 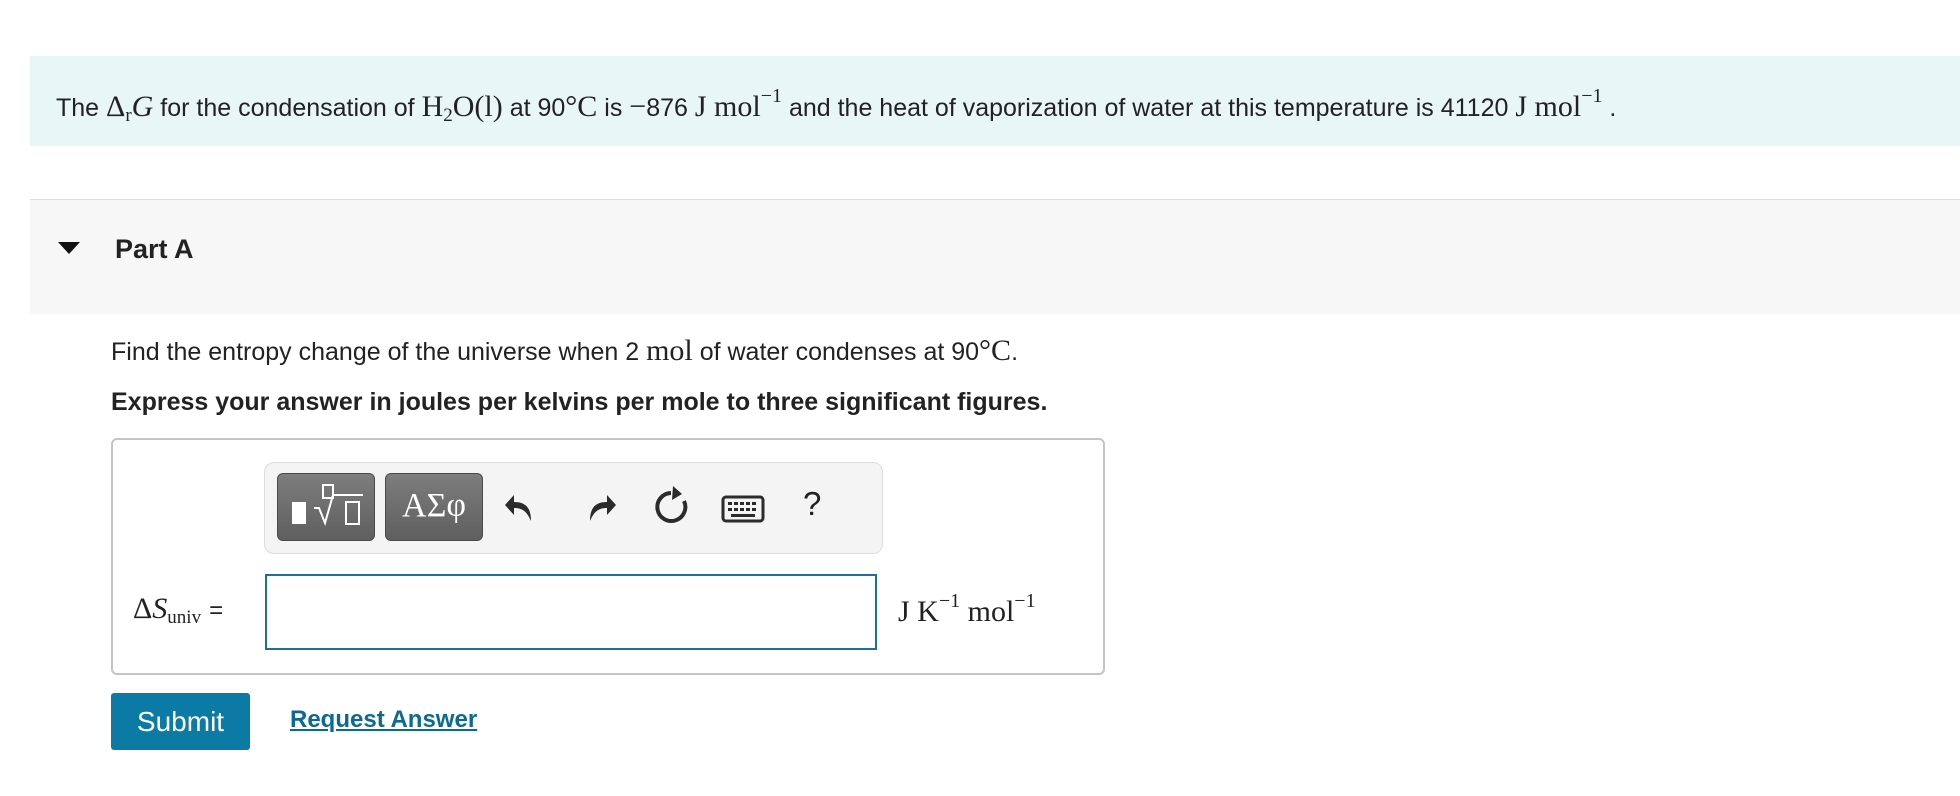 What do you see at coordinates (154, 249) in the screenshot?
I see `part-title: Part A` at bounding box center [154, 249].